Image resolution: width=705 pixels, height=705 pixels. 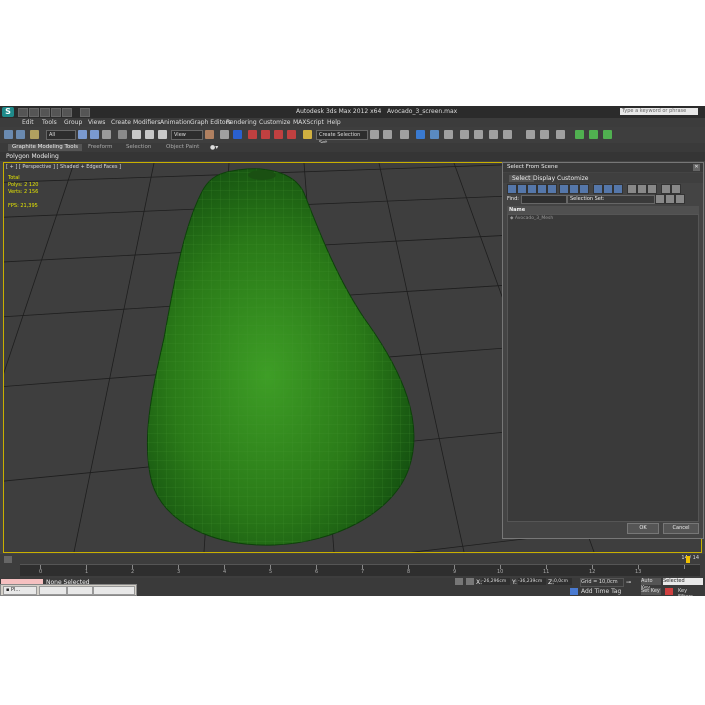 I want to click on scene-object-list: ◆ Avocado_3_Mesh, so click(x=603, y=368).